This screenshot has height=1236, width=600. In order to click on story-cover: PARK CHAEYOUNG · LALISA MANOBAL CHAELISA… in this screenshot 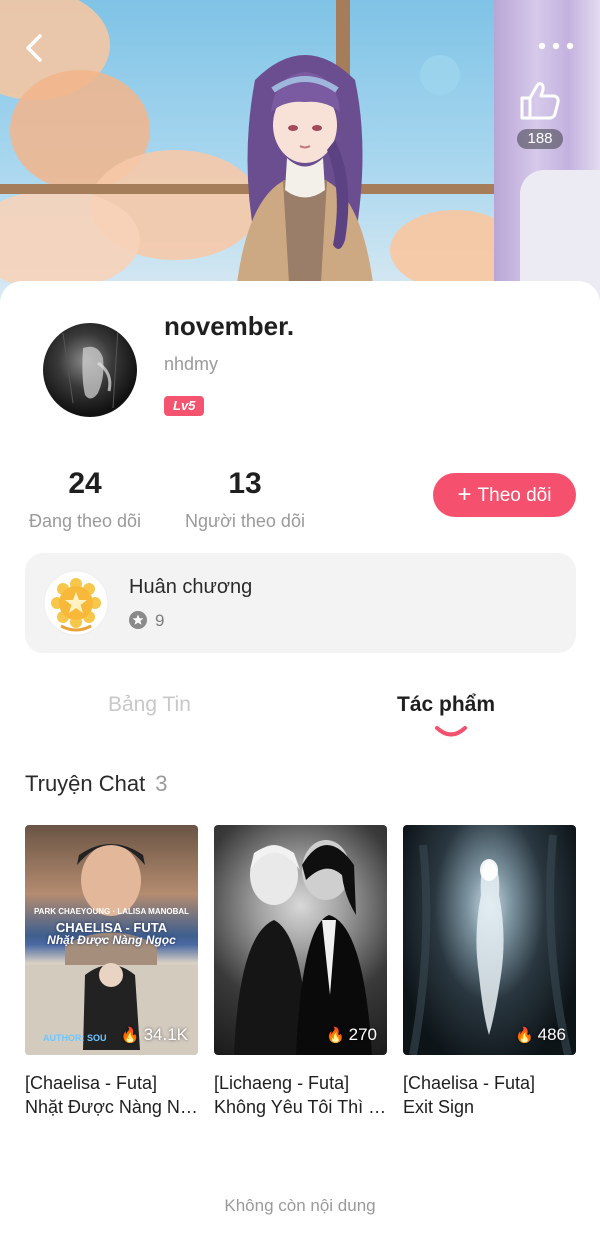, I will do `click(111, 940)`.